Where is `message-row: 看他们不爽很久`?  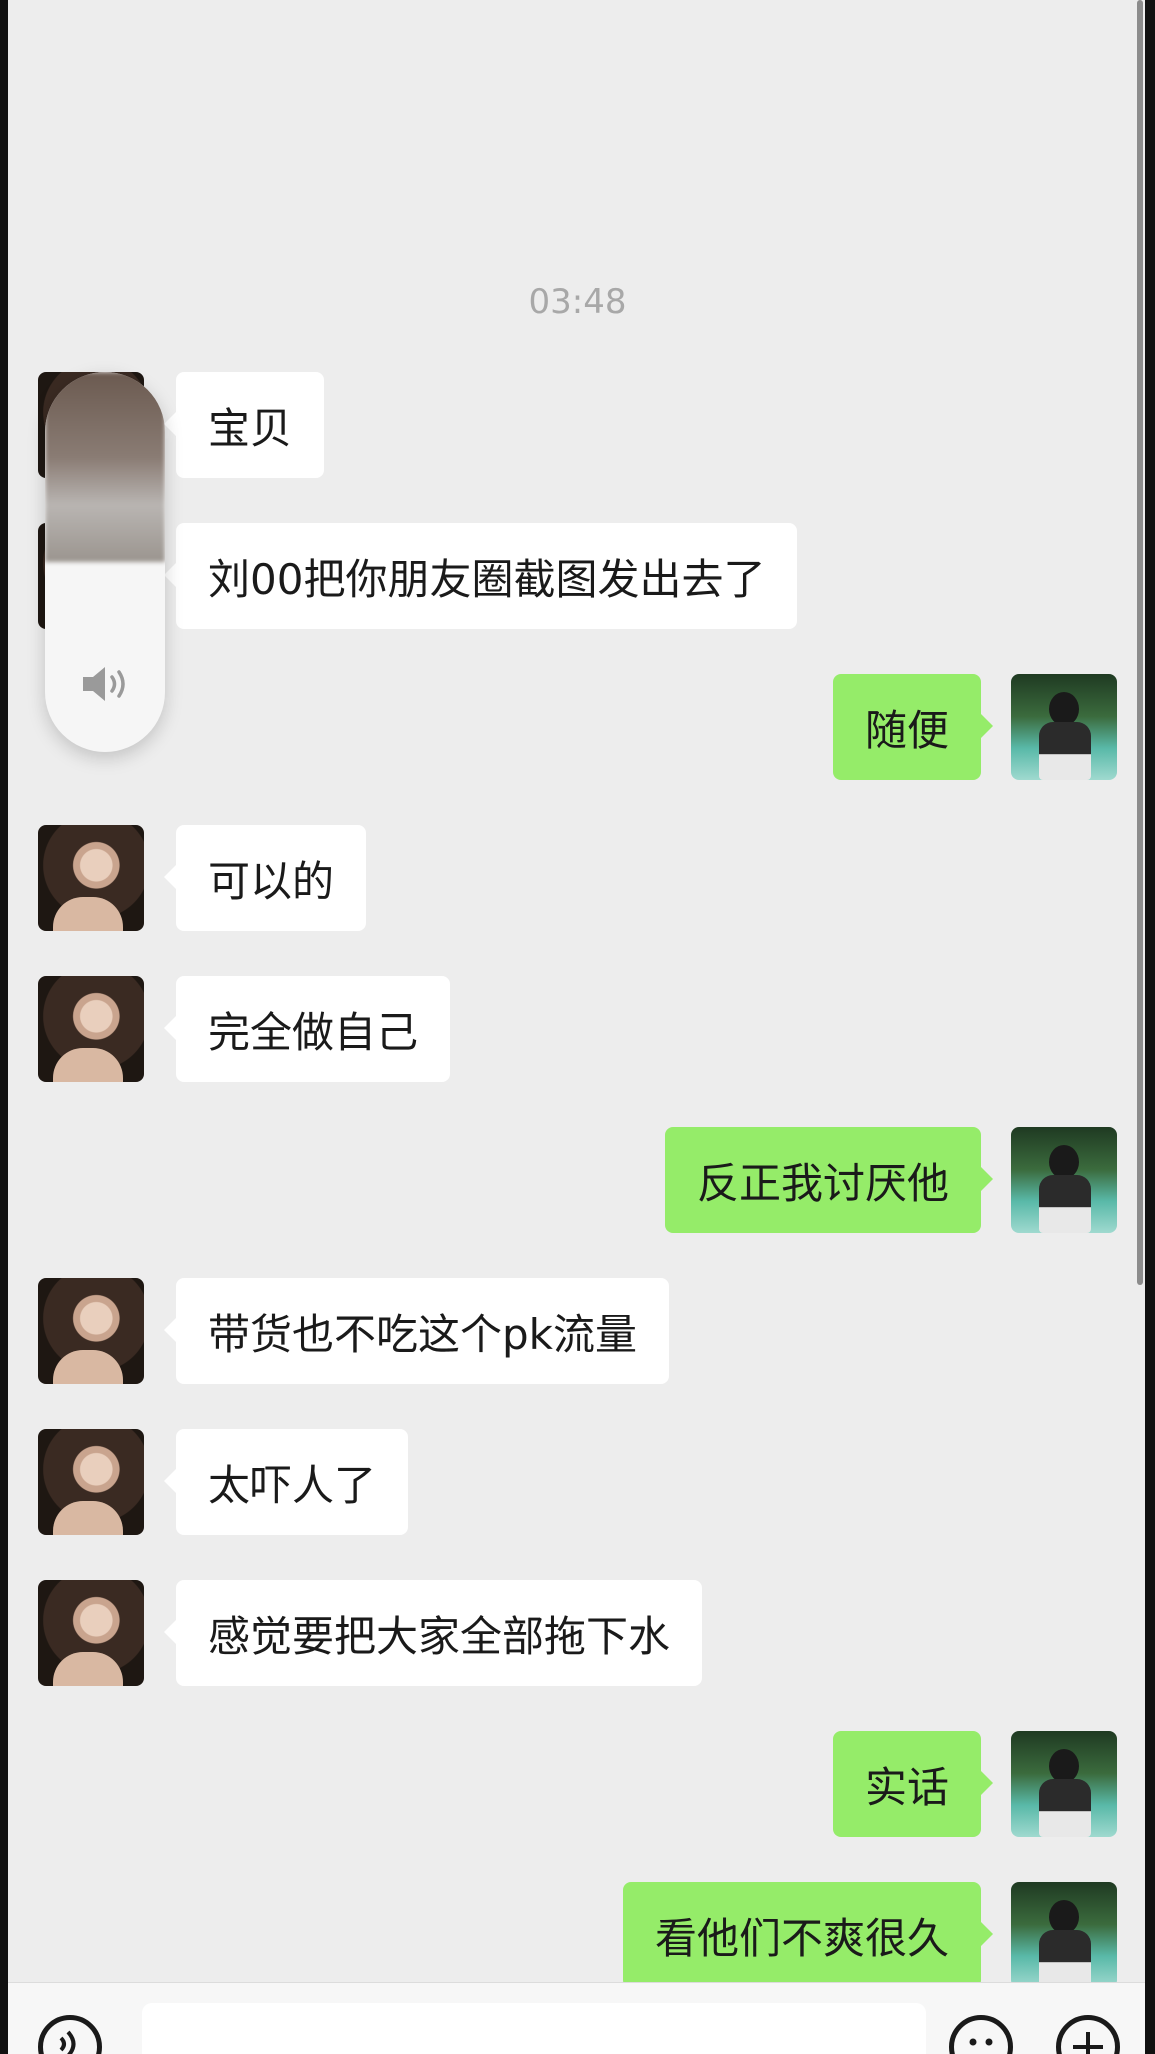 message-row: 看他们不爽很久 is located at coordinates (577, 1935).